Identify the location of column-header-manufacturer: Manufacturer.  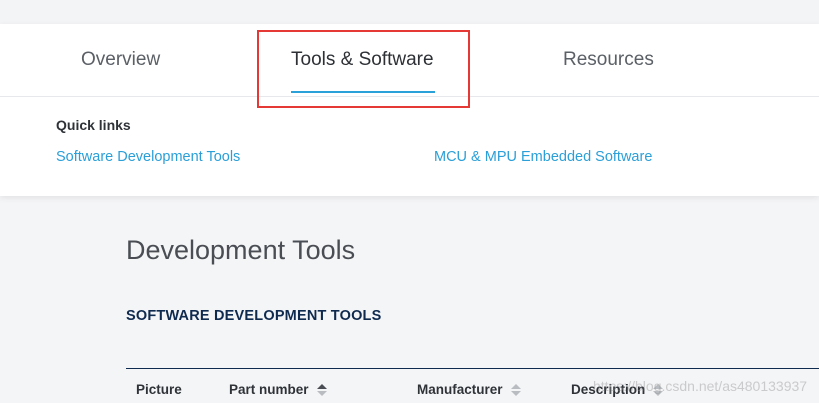
(469, 389).